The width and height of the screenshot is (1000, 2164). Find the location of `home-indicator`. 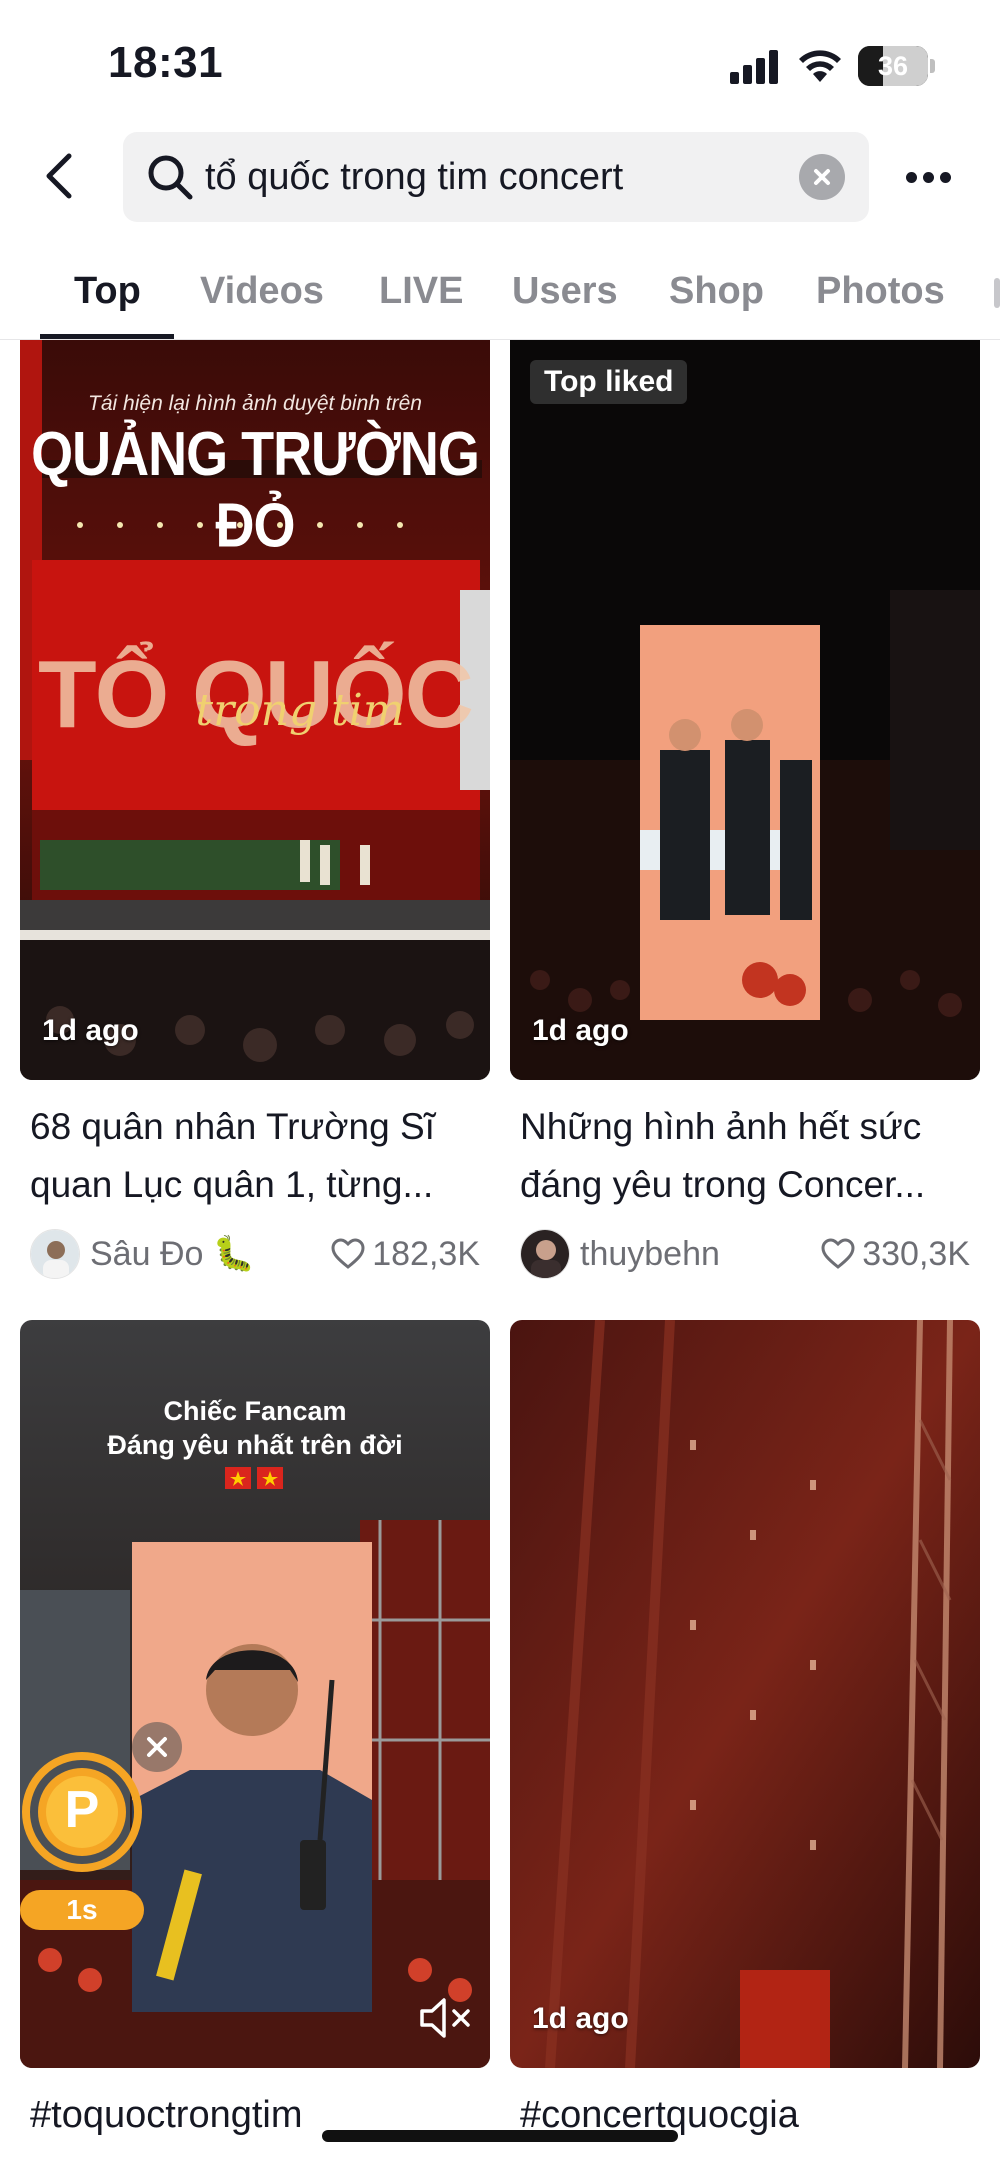

home-indicator is located at coordinates (500, 2136).